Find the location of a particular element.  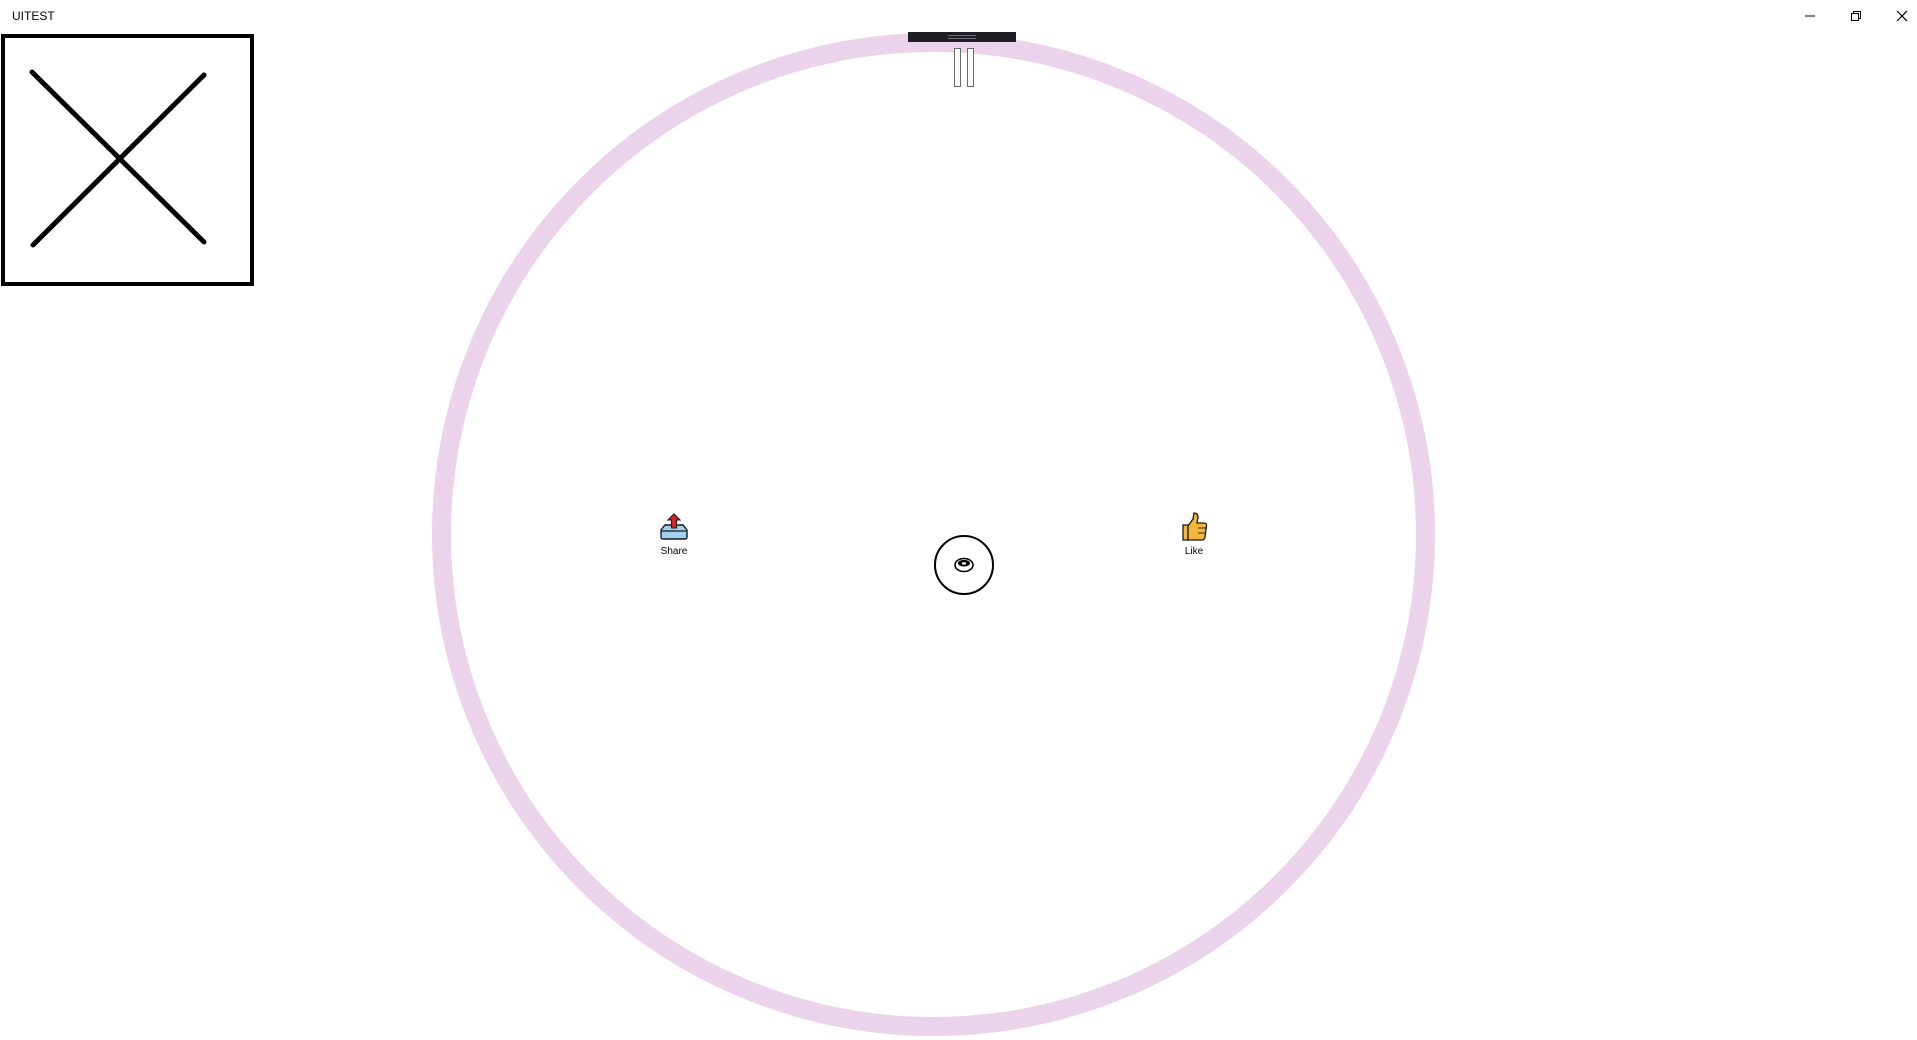

close-button is located at coordinates (1898, 15).